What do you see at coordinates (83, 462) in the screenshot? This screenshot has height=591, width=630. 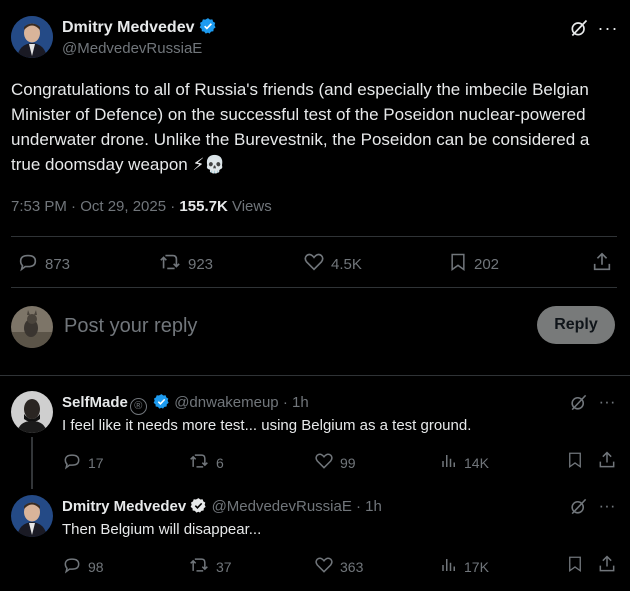 I see `reply-stat: 17` at bounding box center [83, 462].